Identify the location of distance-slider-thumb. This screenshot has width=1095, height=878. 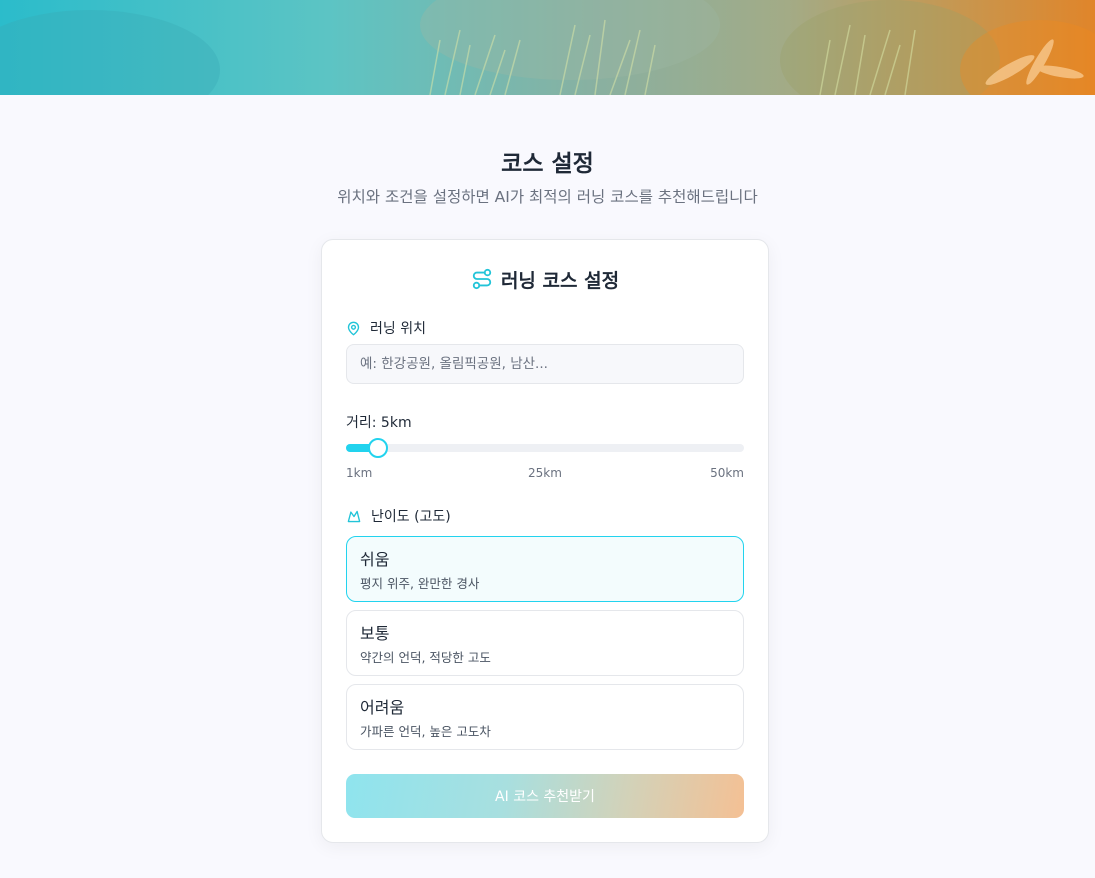
(378, 448).